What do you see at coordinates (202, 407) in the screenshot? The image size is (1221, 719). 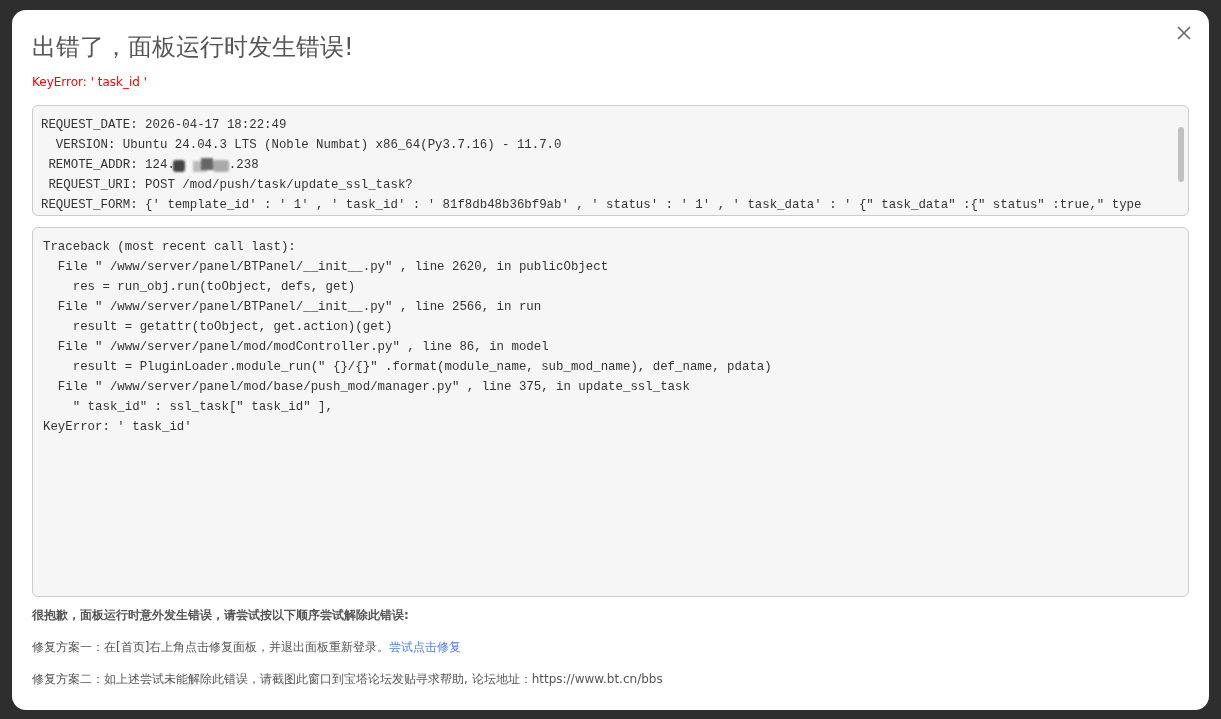 I see `code-line: " task_id" : ssl_task[" task_id" ],` at bounding box center [202, 407].